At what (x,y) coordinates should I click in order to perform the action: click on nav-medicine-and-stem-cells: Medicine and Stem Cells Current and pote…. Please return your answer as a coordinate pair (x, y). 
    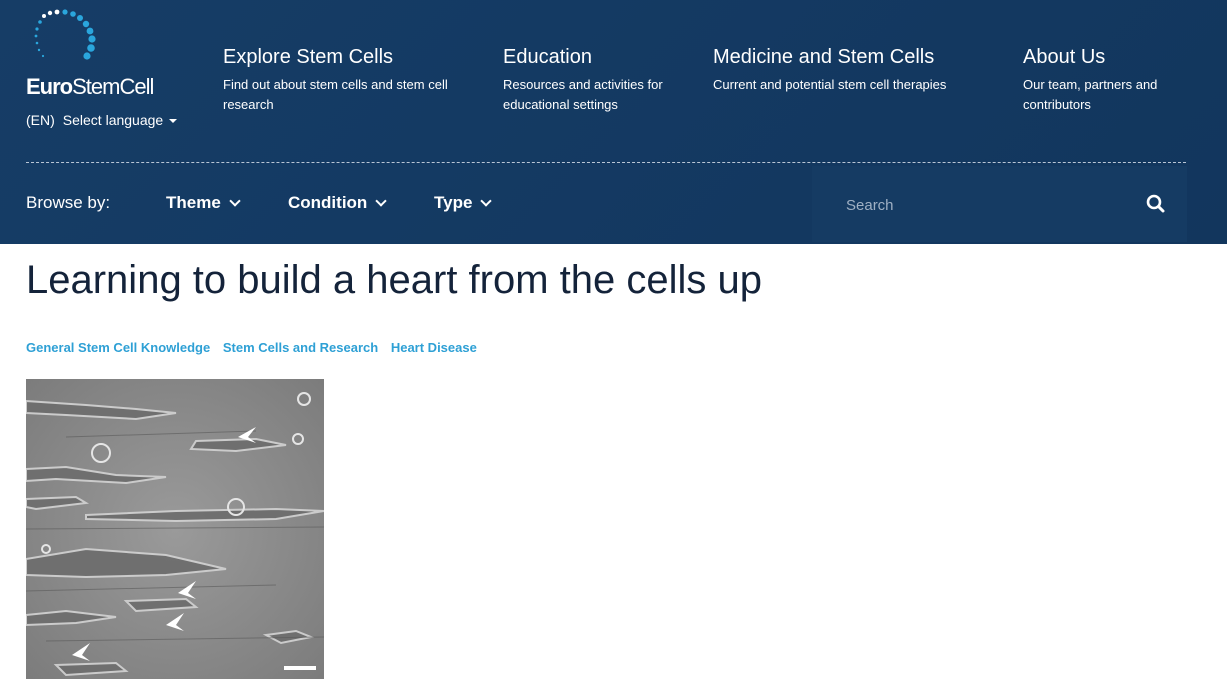
    Looking at the image, I should click on (843, 70).